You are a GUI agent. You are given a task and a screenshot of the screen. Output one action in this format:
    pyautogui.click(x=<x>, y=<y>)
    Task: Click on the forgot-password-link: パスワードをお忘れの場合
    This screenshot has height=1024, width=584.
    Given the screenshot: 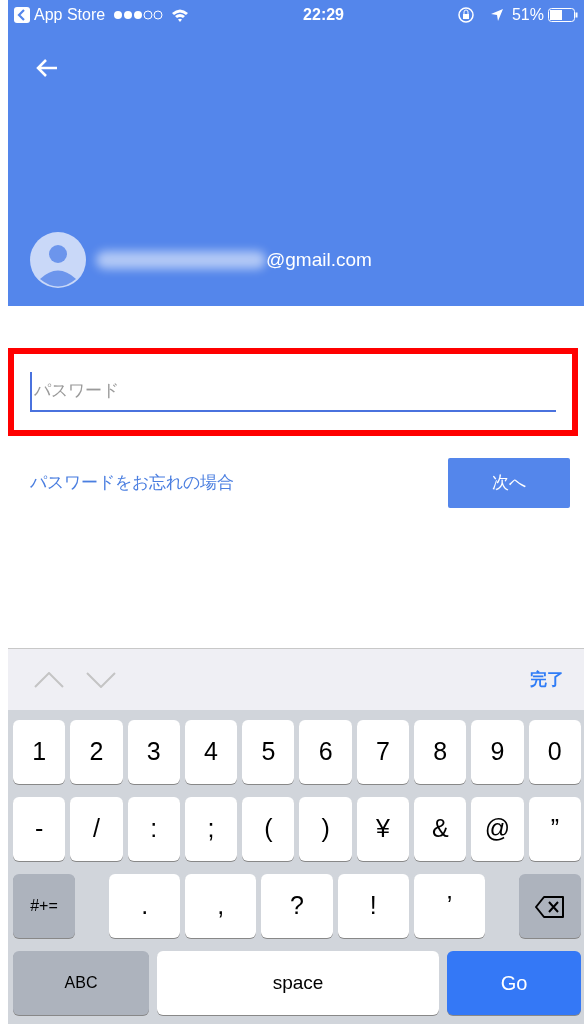 What is the action you would take?
    pyautogui.click(x=132, y=483)
    